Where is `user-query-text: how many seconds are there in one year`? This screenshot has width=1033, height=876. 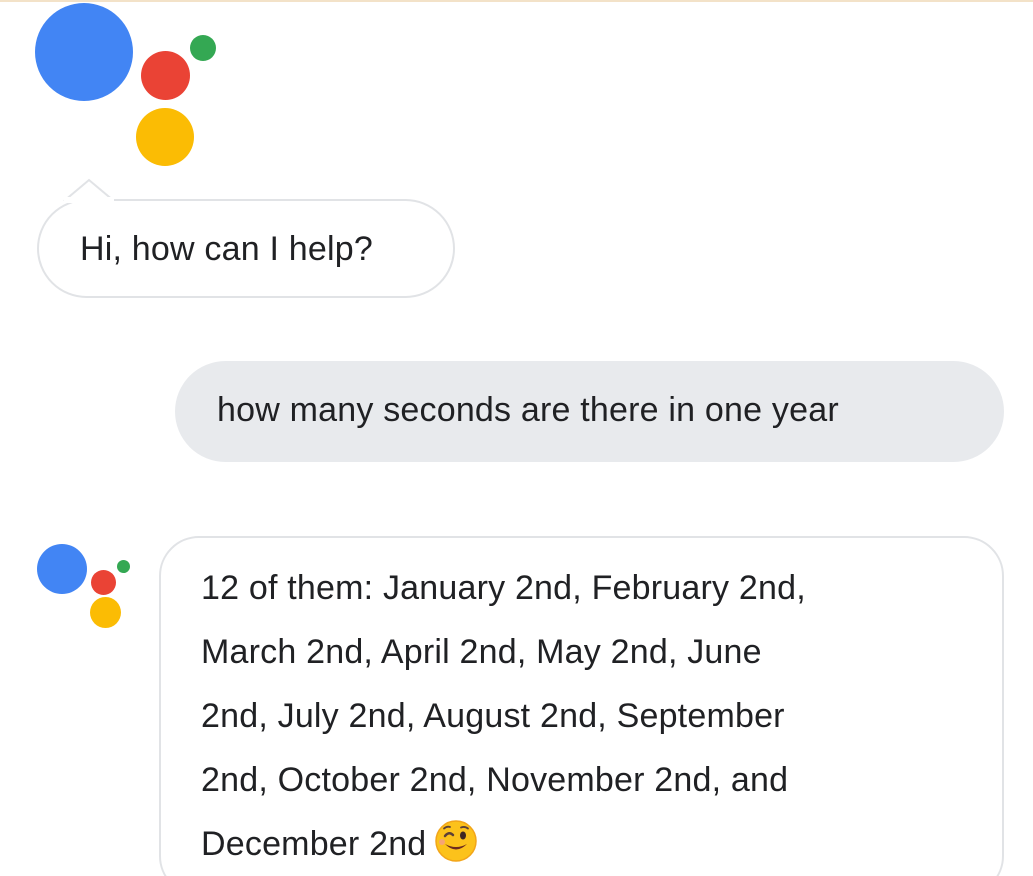
user-query-text: how many seconds are there in one year is located at coordinates (528, 410).